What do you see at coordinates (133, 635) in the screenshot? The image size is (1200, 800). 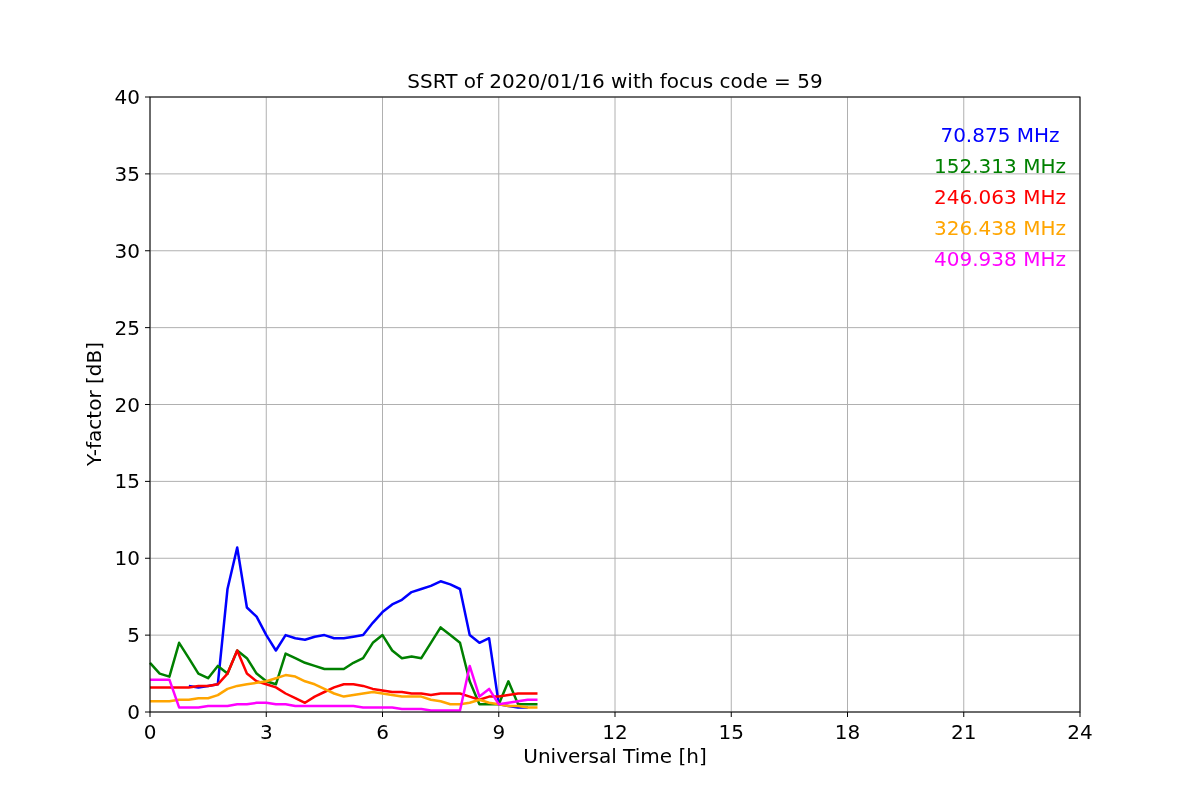 I see `y-tick-label: 5` at bounding box center [133, 635].